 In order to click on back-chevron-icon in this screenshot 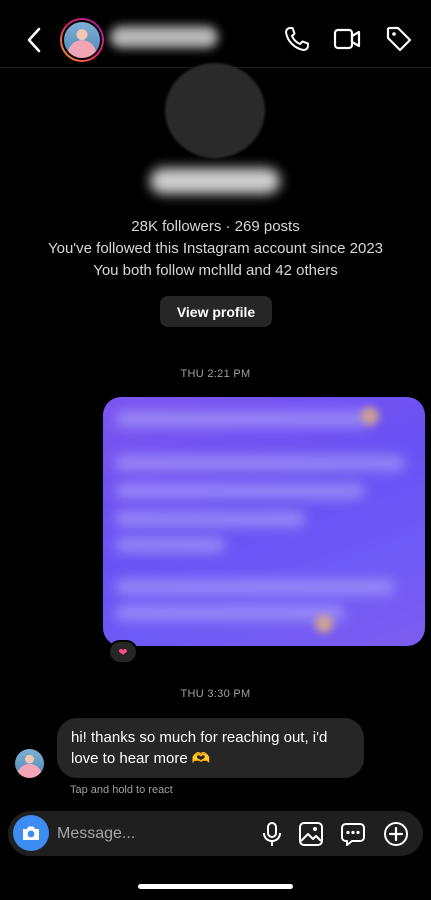, I will do `click(35, 40)`.